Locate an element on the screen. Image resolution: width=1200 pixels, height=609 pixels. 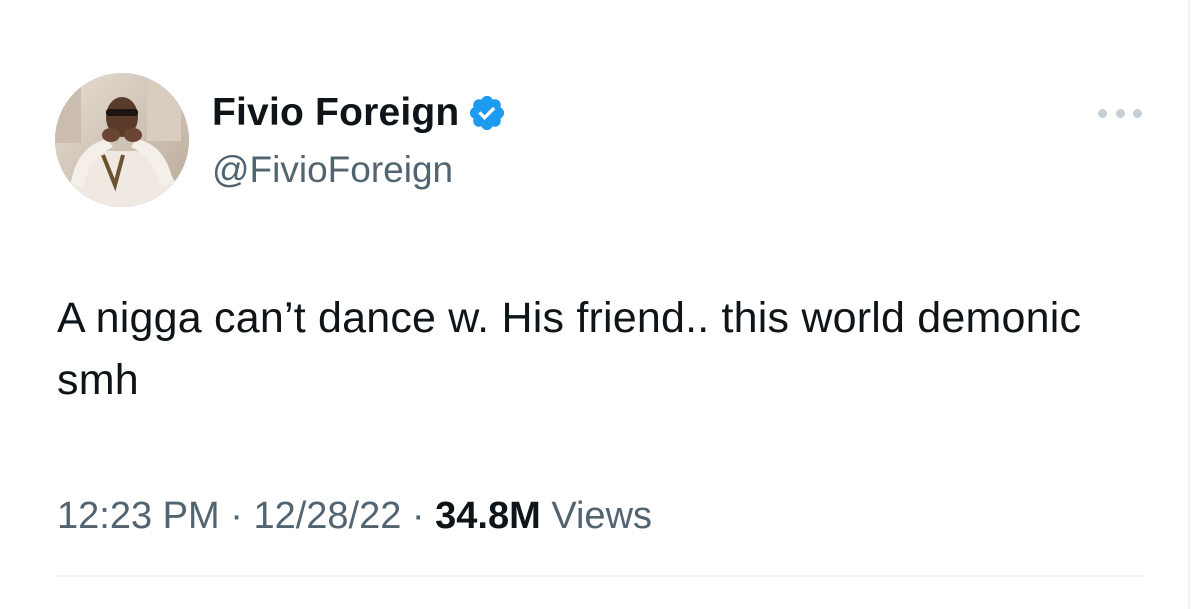
avatar is located at coordinates (122, 140).